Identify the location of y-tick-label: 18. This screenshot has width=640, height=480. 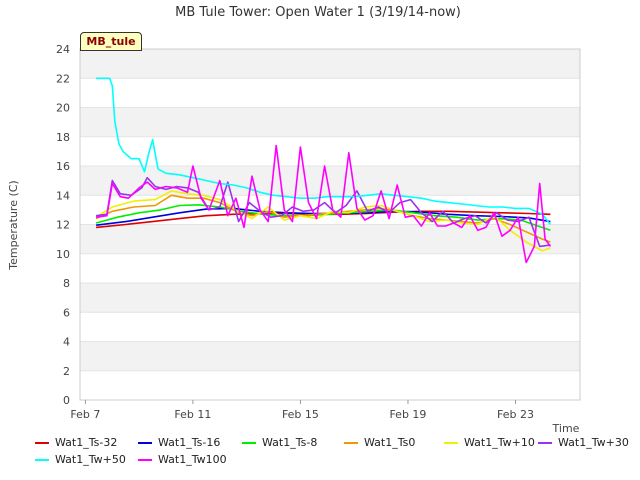
(63, 137).